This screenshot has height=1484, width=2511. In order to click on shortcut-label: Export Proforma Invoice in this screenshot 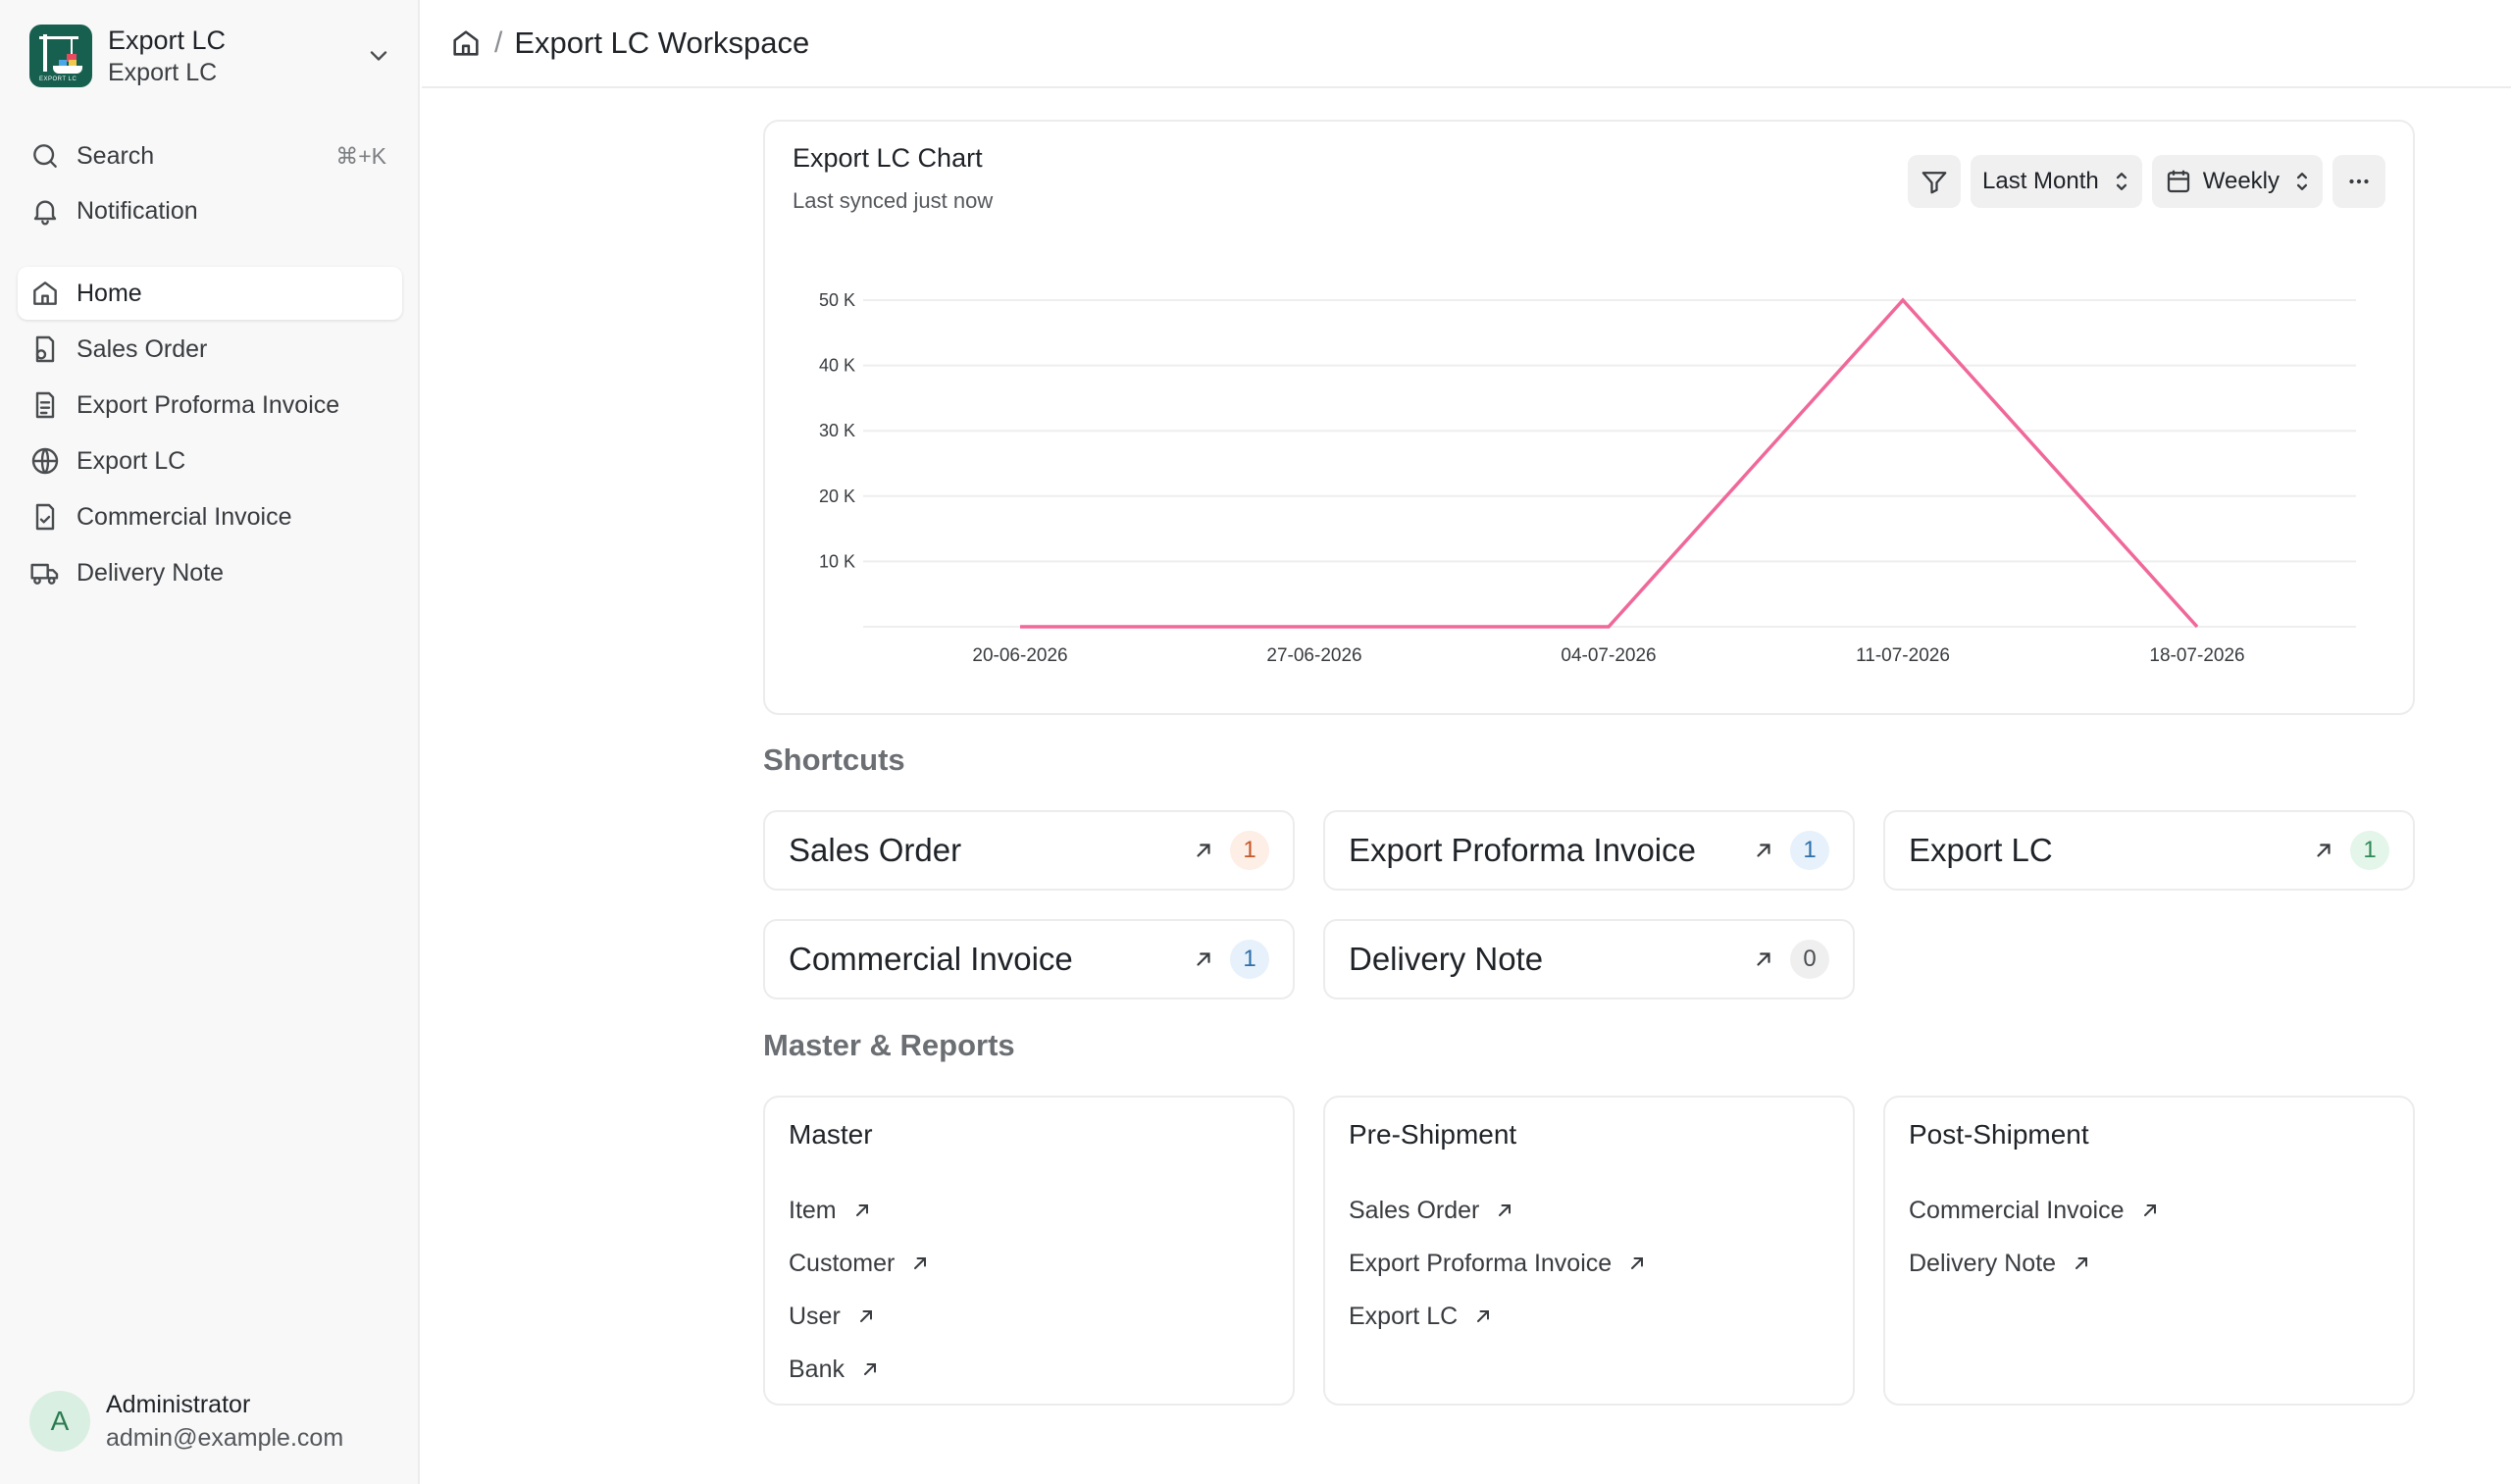, I will do `click(1522, 850)`.